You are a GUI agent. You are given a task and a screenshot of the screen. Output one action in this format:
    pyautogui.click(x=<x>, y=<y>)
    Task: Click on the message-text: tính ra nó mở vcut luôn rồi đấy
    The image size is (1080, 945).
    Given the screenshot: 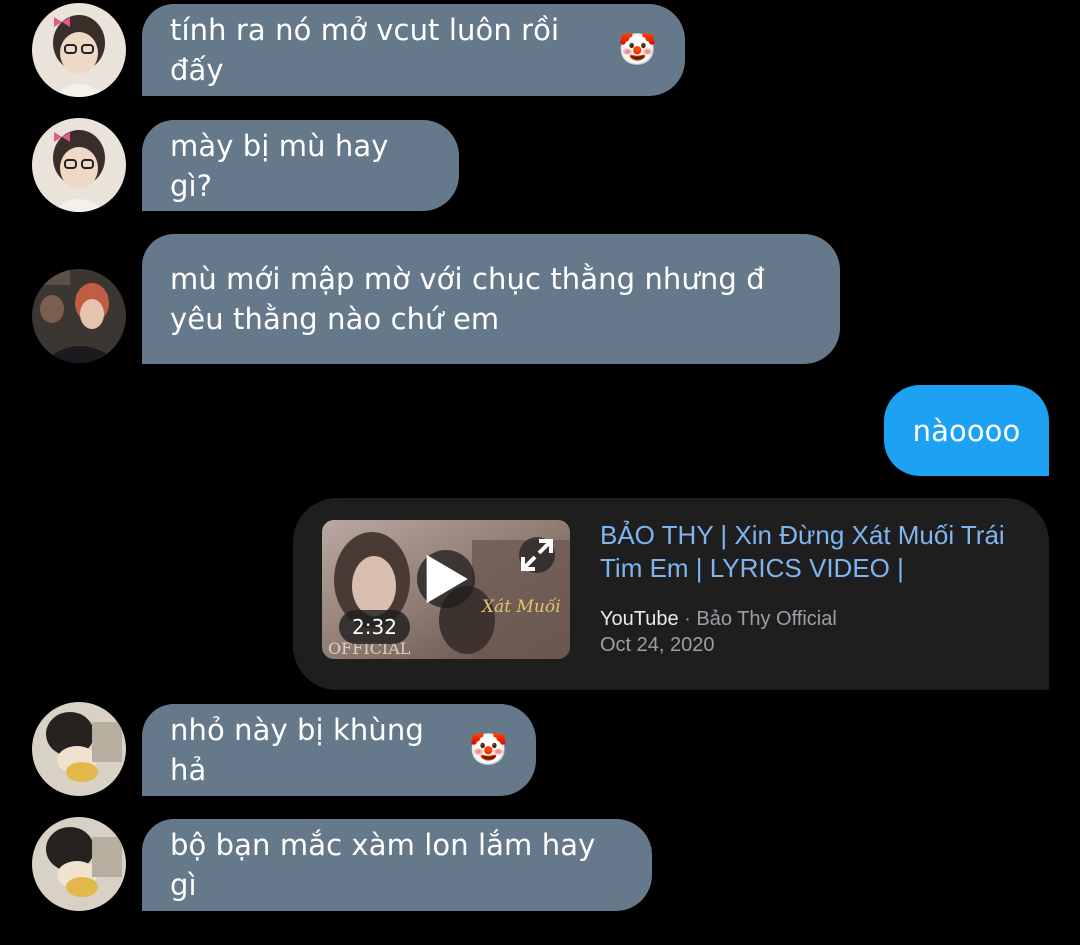 What is the action you would take?
    pyautogui.click(x=365, y=50)
    